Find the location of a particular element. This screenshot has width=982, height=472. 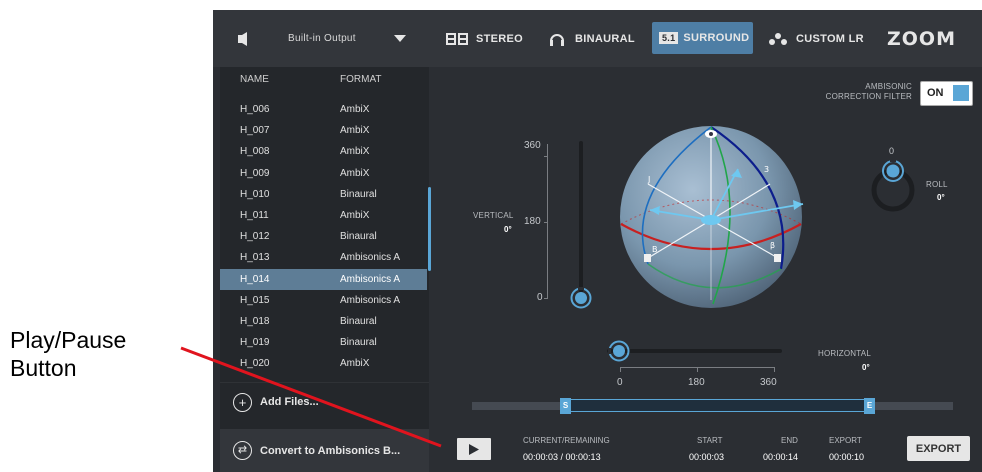

horizontal-label: HORIZONTAL is located at coordinates (844, 353).